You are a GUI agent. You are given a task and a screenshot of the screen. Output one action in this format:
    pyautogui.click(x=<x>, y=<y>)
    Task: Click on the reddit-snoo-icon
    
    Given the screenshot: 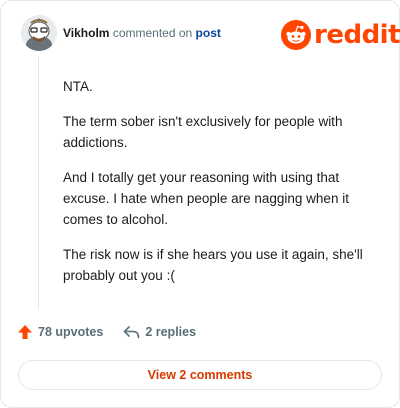 What is the action you would take?
    pyautogui.click(x=296, y=35)
    